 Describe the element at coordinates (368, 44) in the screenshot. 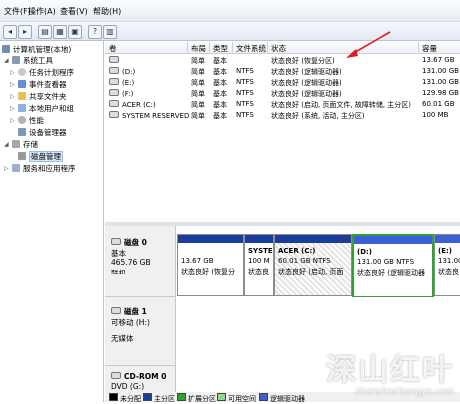

I see `red-arrow-annotation` at that location.